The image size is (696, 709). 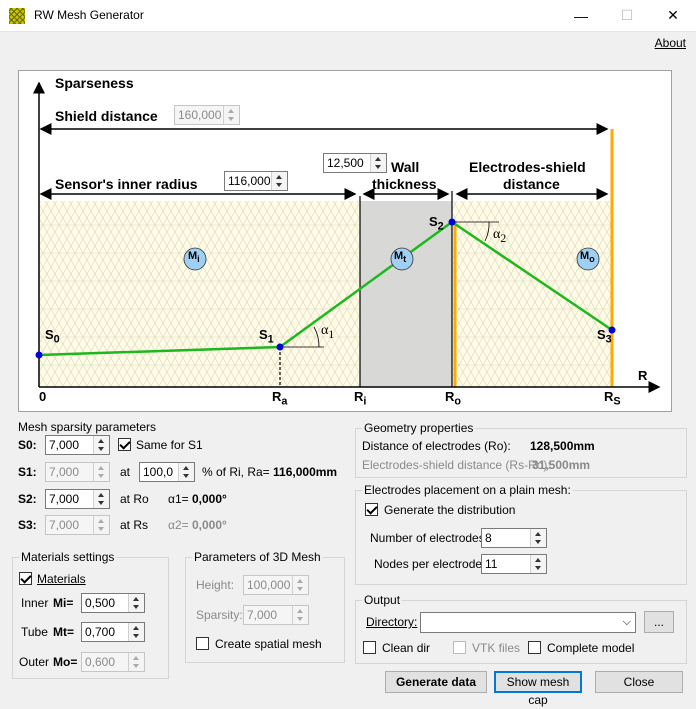 I want to click on rs-label: RS, so click(x=612, y=398).